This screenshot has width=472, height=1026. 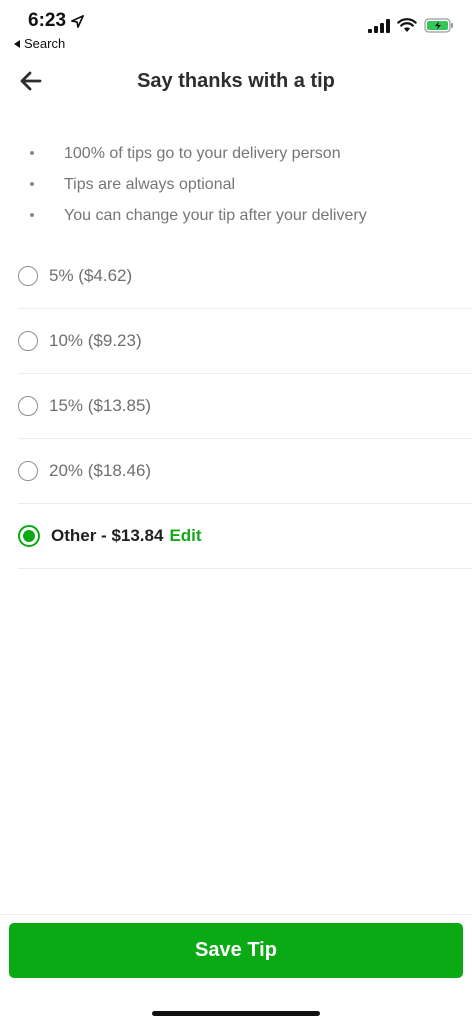 I want to click on back-to-app-link: Search, so click(x=39, y=43).